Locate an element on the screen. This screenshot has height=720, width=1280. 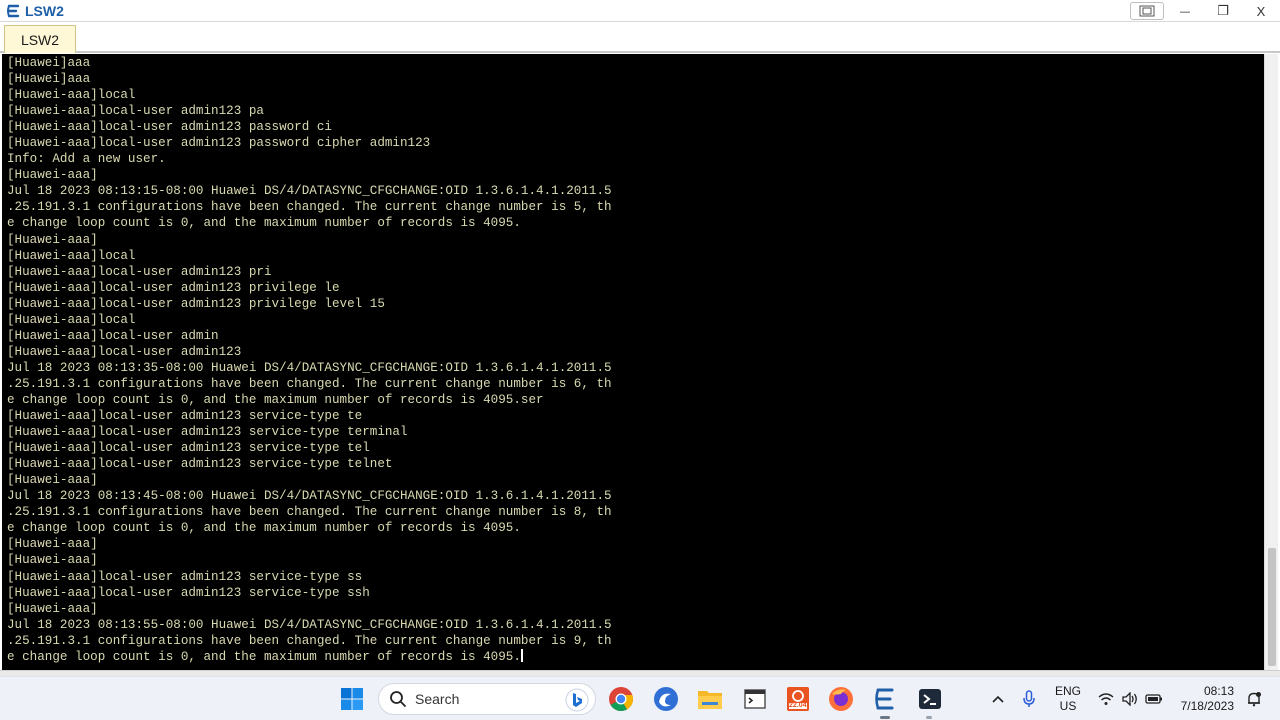
close-button: X is located at coordinates (1261, 11).